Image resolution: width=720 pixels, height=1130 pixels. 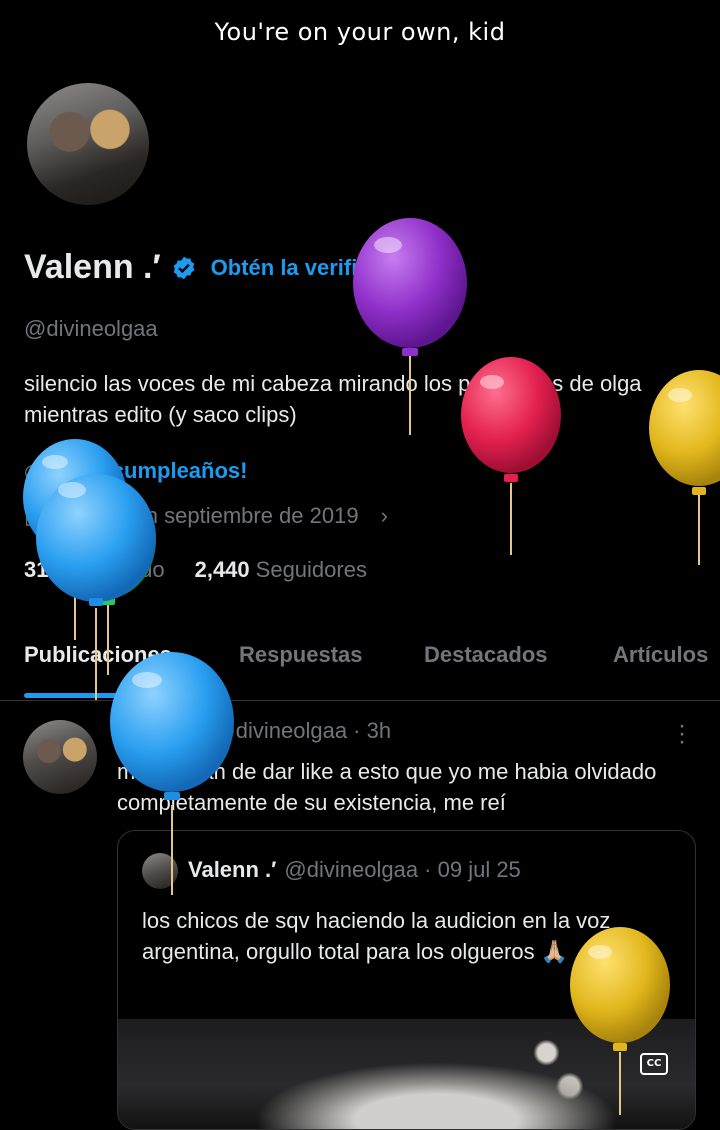 I want to click on more-vertical-icon: · · ·, so click(x=682, y=734).